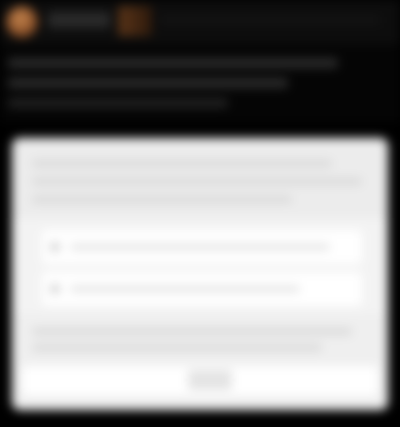  Describe the element at coordinates (270, 20) in the screenshot. I see `header-divider` at that location.